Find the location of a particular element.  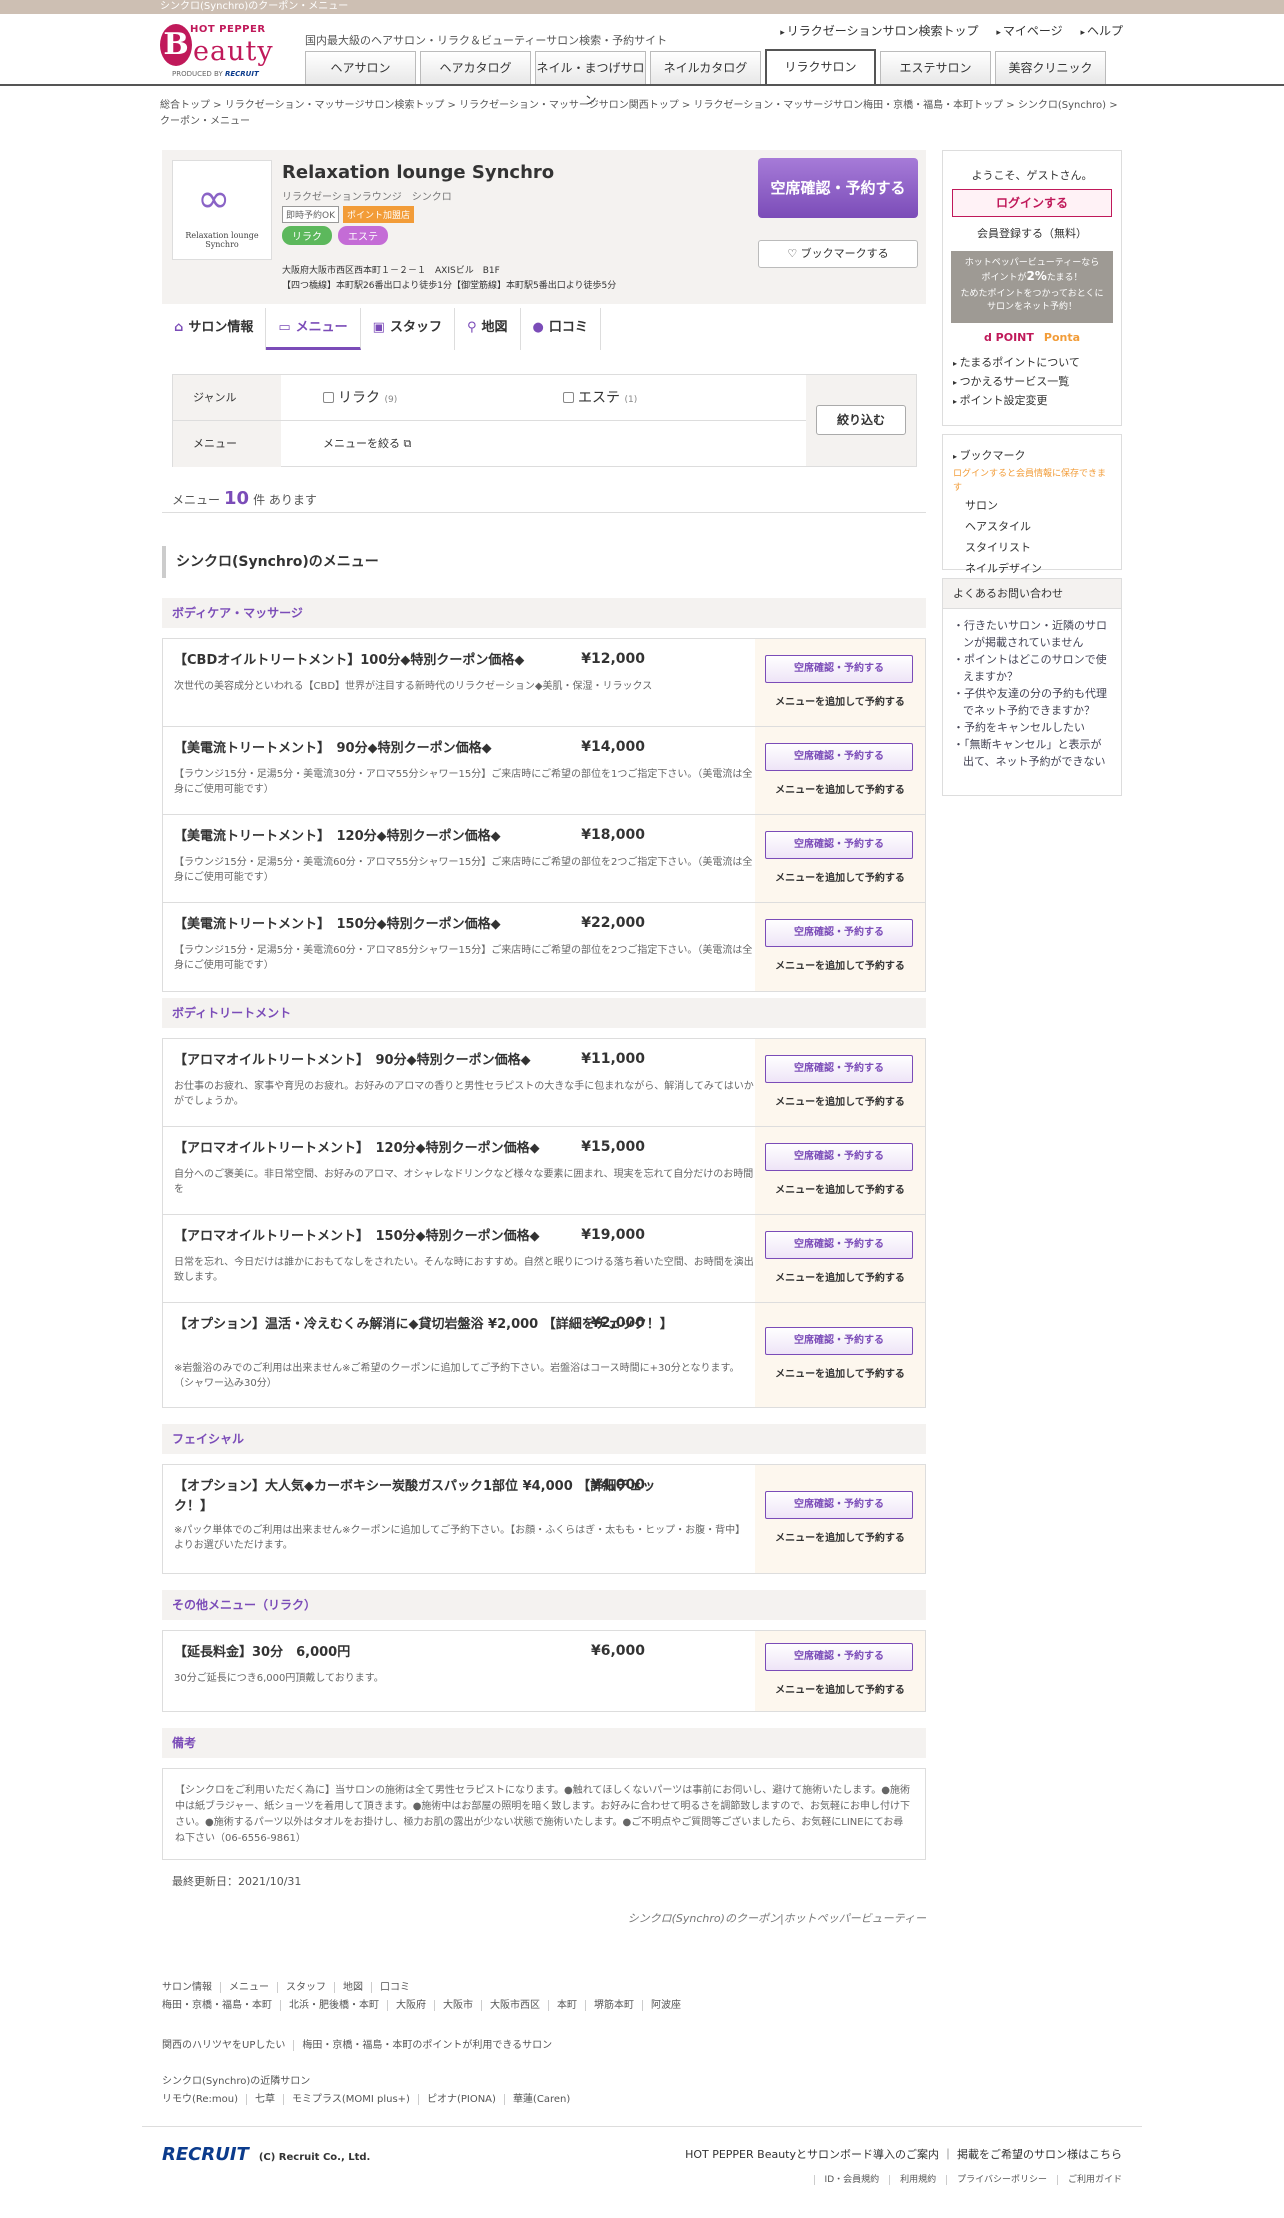

breadcrumb-item: リラクゼーション・マッサージサロン関西トップ is located at coordinates (576, 105).